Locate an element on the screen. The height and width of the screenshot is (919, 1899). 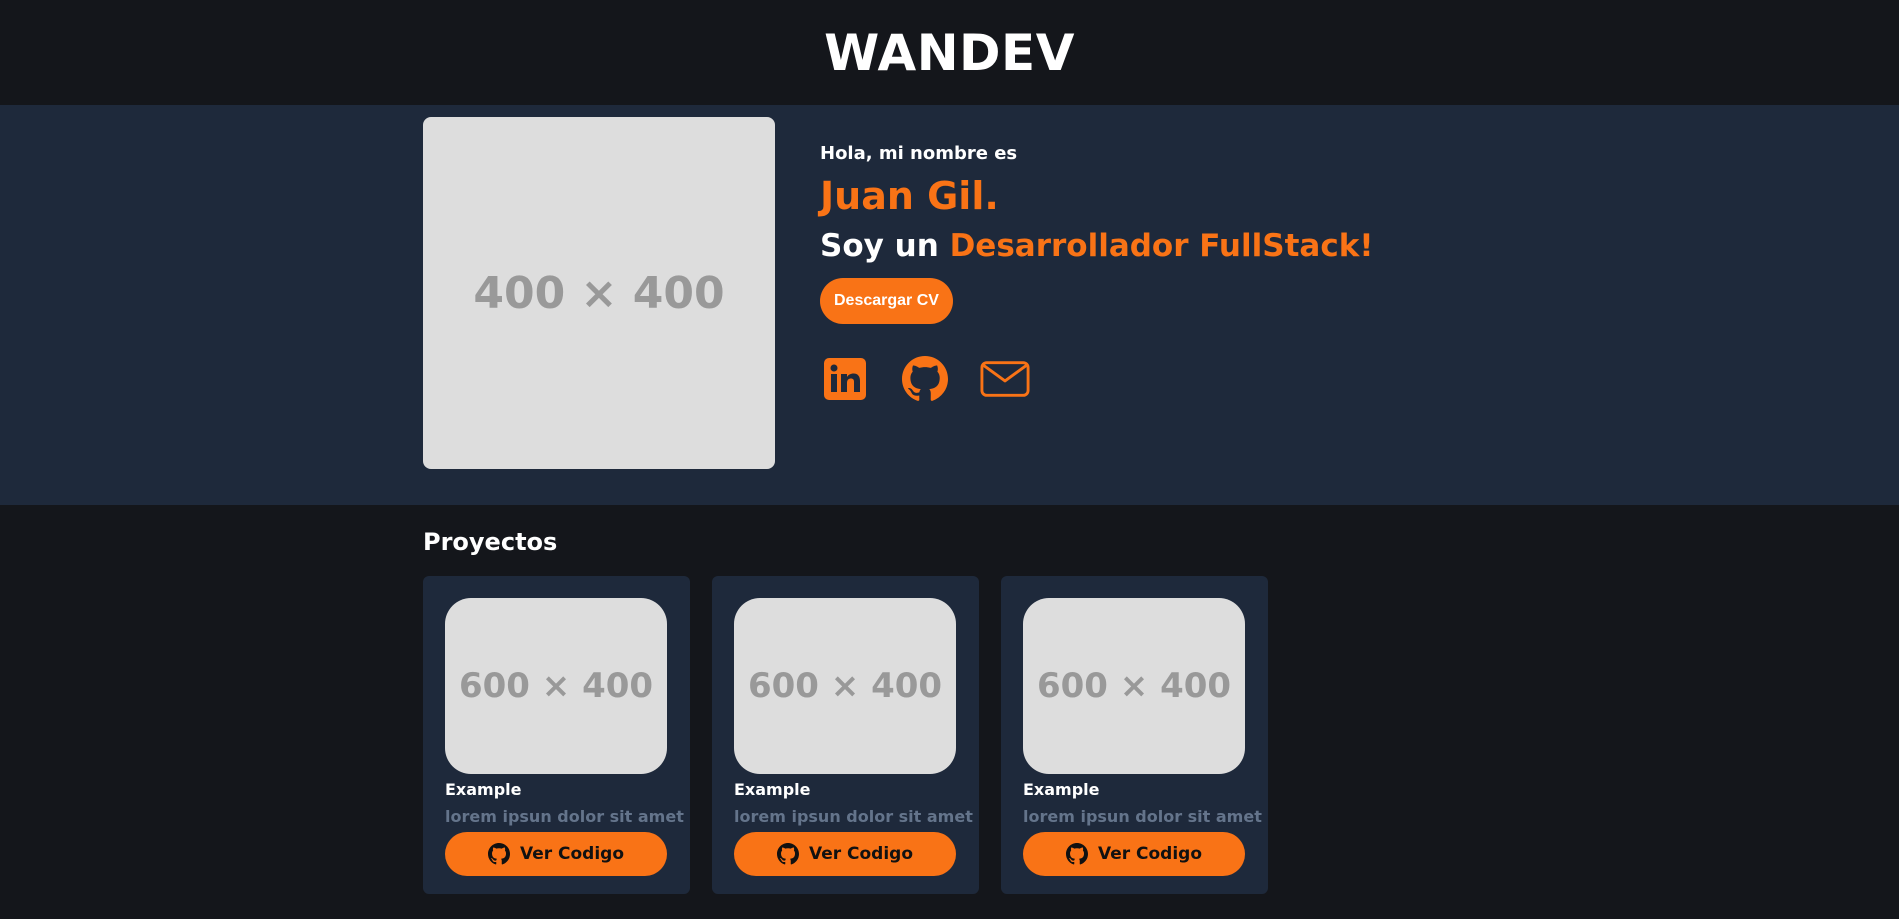
role-highlight: Desarrollador FullStack! is located at coordinates (1161, 246).